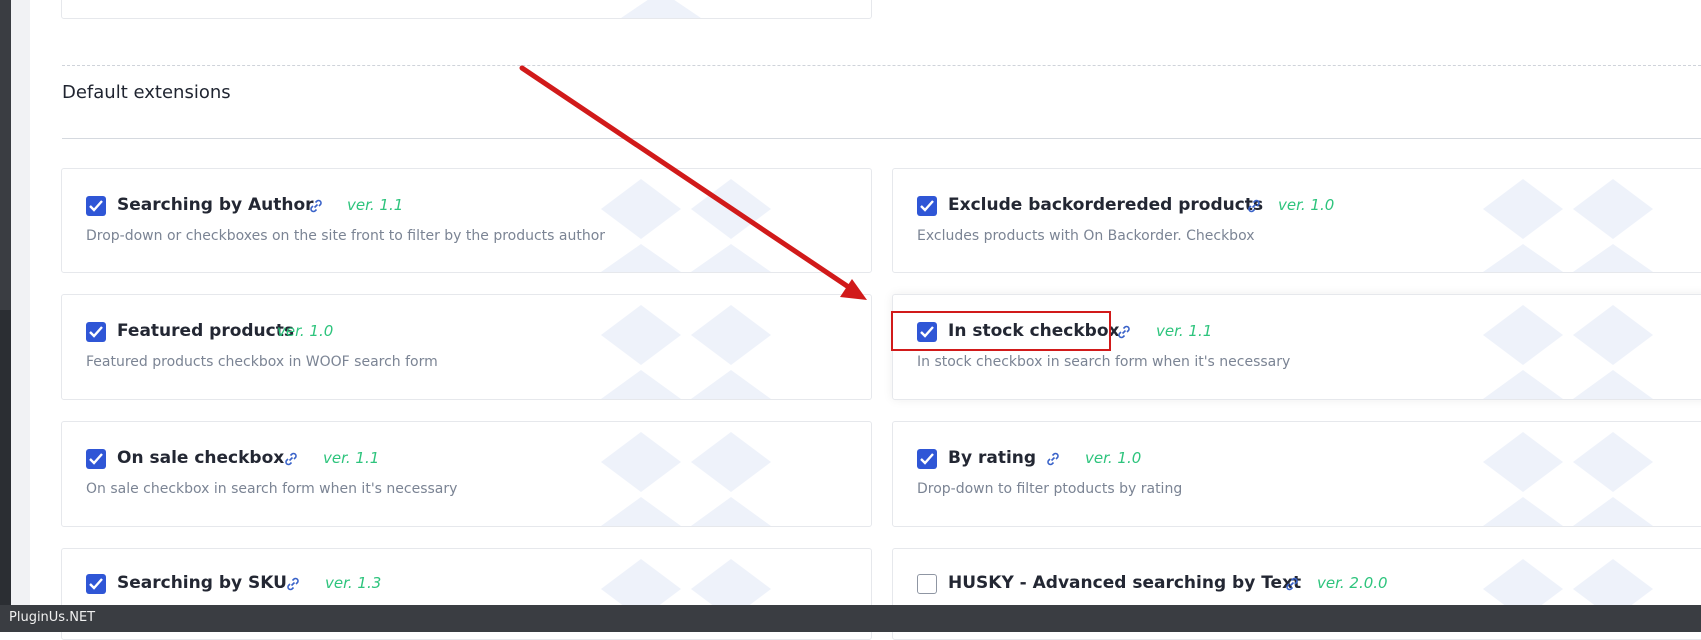  I want to click on footer-brand: PluginUs.NET, so click(52, 617).